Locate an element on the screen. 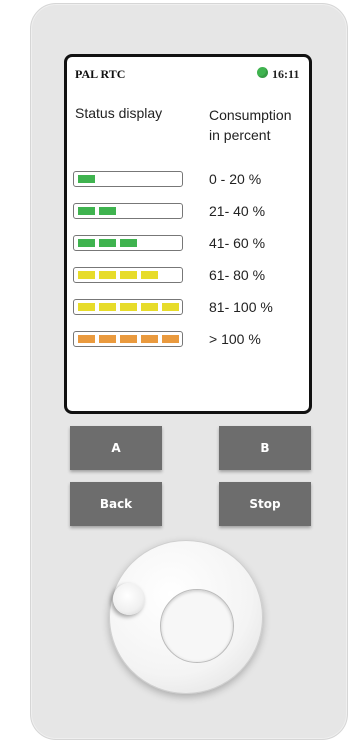 The height and width of the screenshot is (753, 349). consumption-range: > 100 % is located at coordinates (235, 339).